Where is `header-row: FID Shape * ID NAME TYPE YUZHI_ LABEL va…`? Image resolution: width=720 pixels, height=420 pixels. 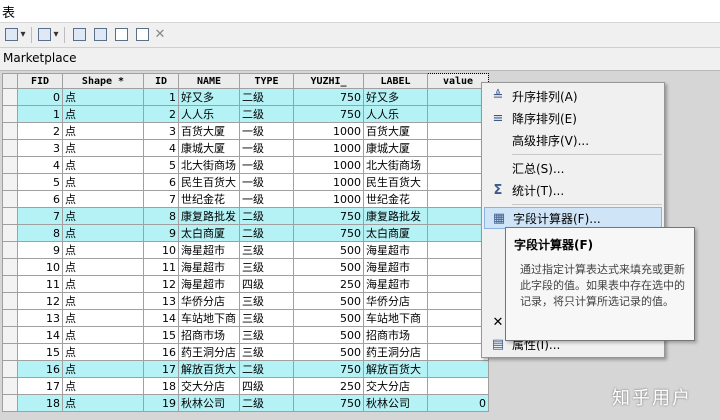
header-row: FID Shape * ID NAME TYPE YUZHI_ LABEL va… is located at coordinates (245, 81).